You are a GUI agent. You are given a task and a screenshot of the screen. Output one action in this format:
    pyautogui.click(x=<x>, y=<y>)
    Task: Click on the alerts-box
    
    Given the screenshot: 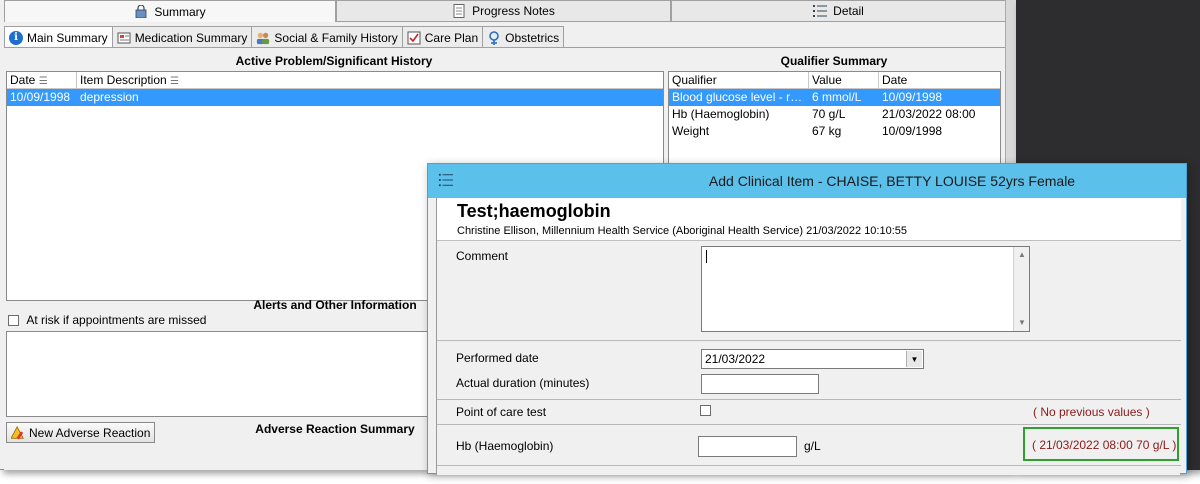 What is the action you would take?
    pyautogui.click(x=217, y=374)
    